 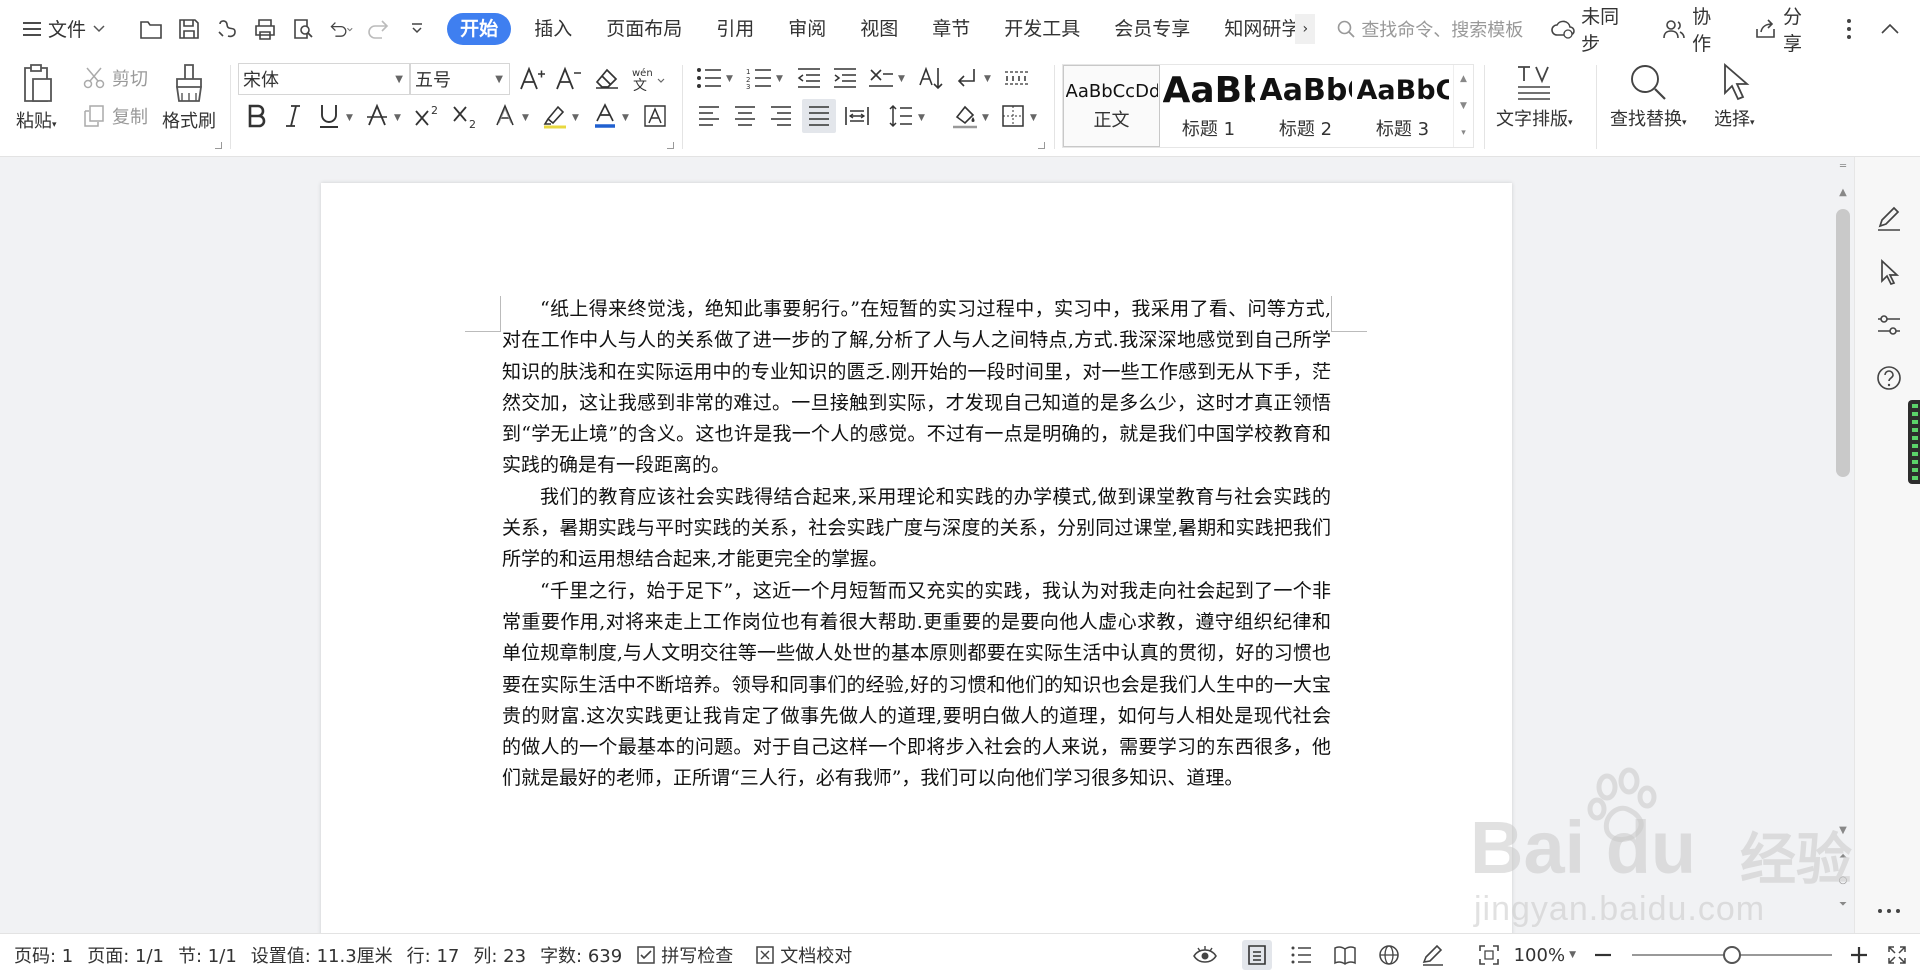 I want to click on font-color-icon, so click(x=605, y=116).